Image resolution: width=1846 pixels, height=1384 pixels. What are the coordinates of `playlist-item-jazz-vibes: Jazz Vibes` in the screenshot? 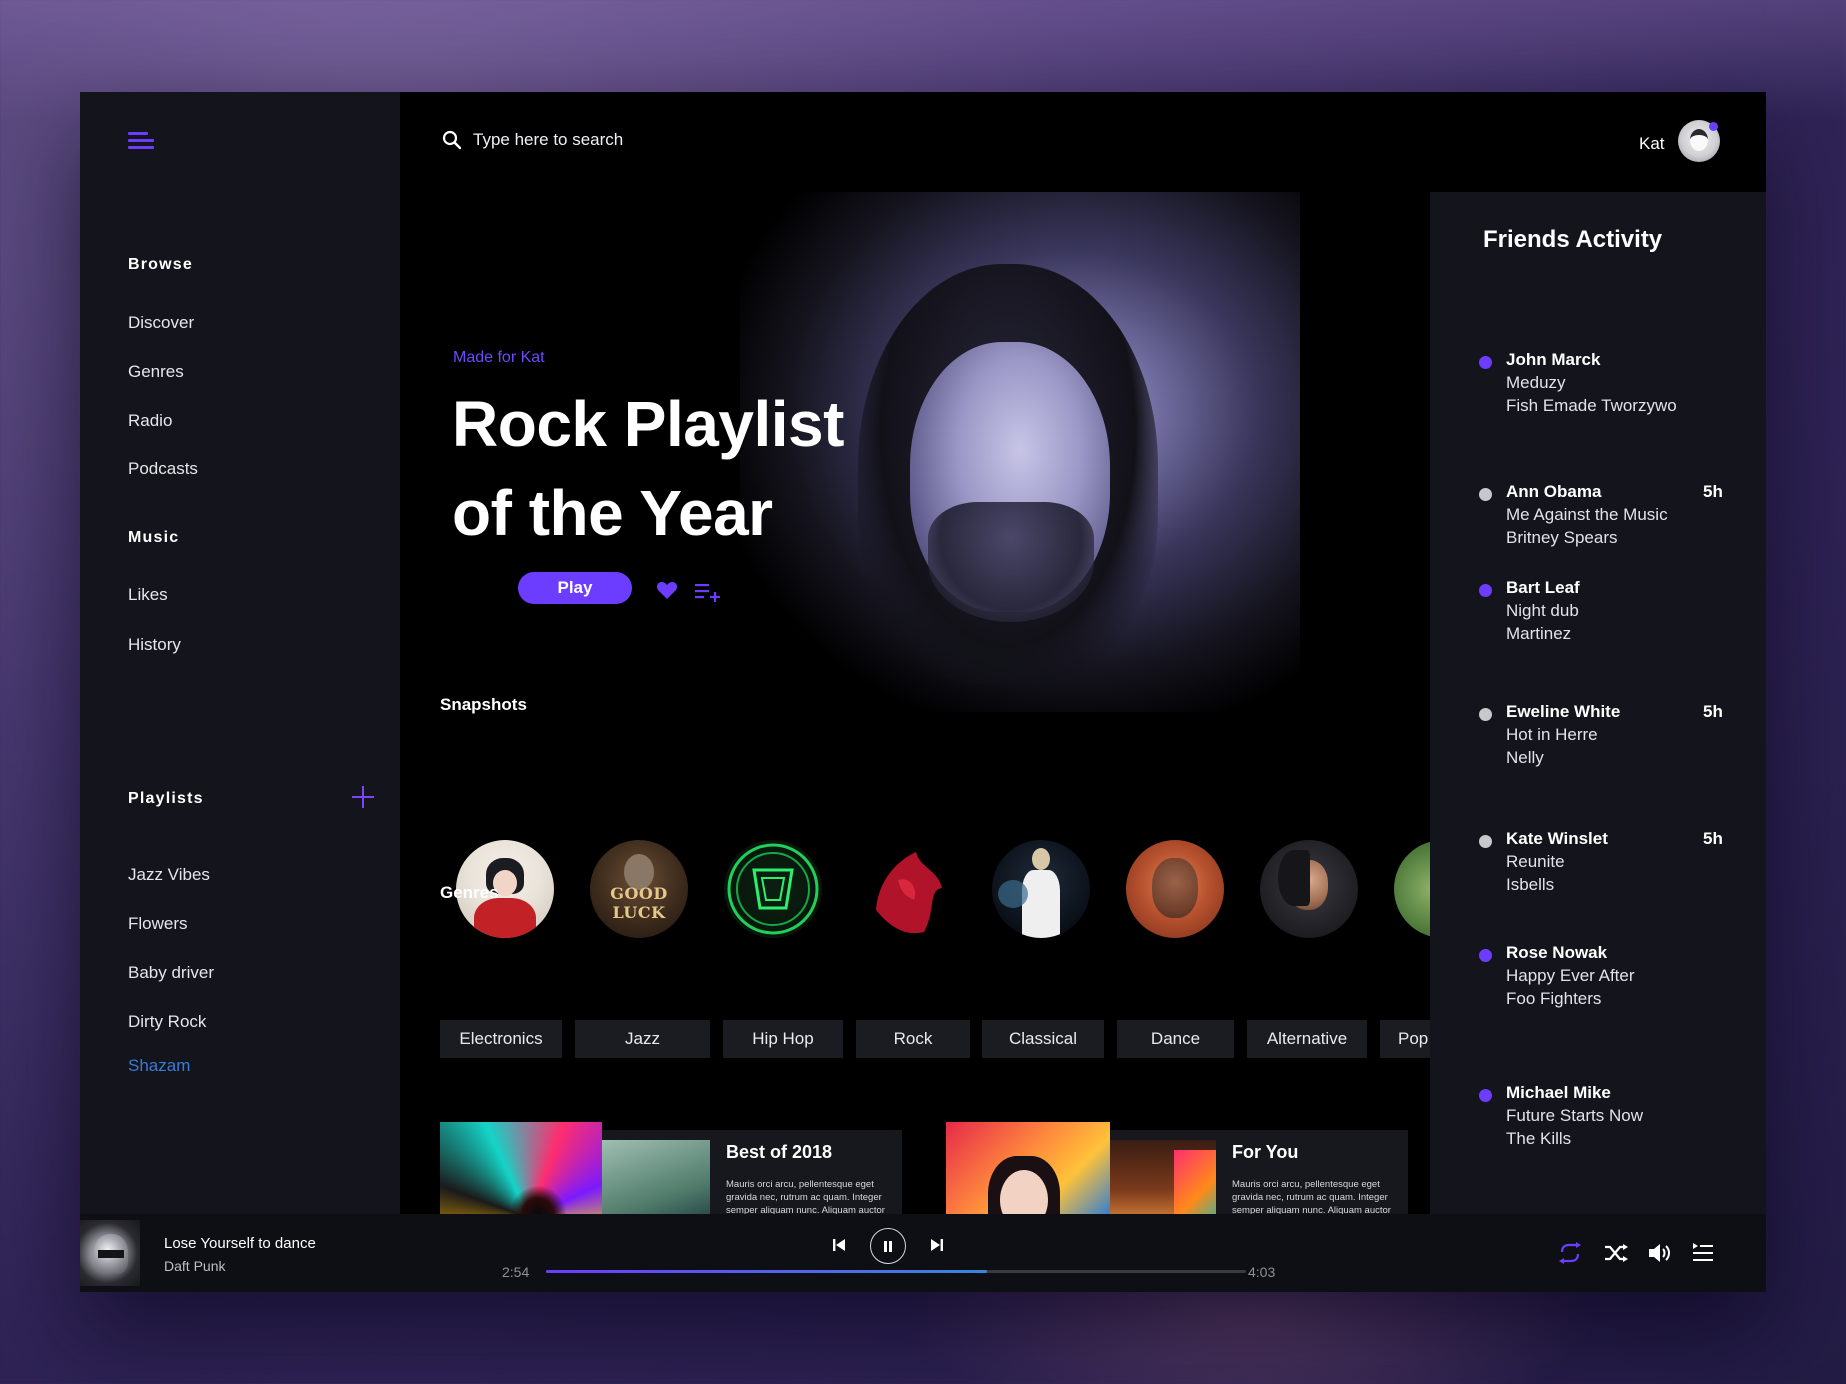 It's located at (169, 875).